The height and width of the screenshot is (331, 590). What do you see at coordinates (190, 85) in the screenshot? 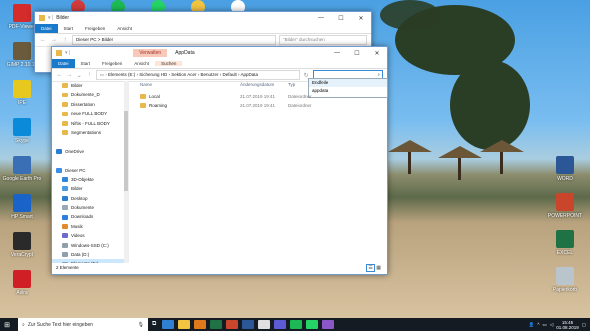
I see `column-name: Name` at bounding box center [190, 85].